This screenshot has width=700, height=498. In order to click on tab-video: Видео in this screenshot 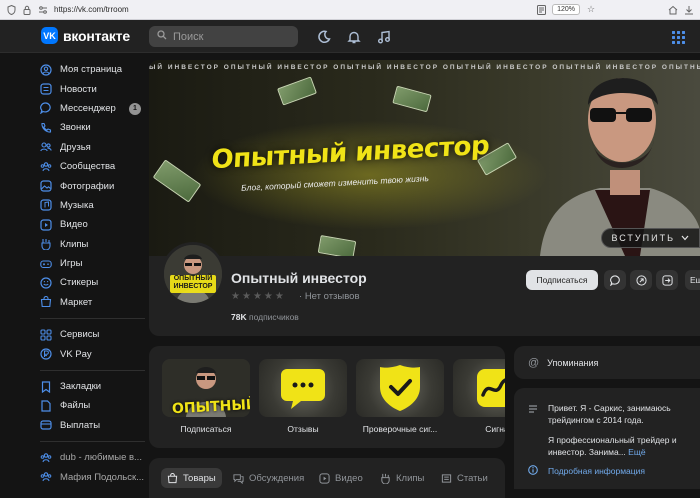, I will do `click(341, 478)`.